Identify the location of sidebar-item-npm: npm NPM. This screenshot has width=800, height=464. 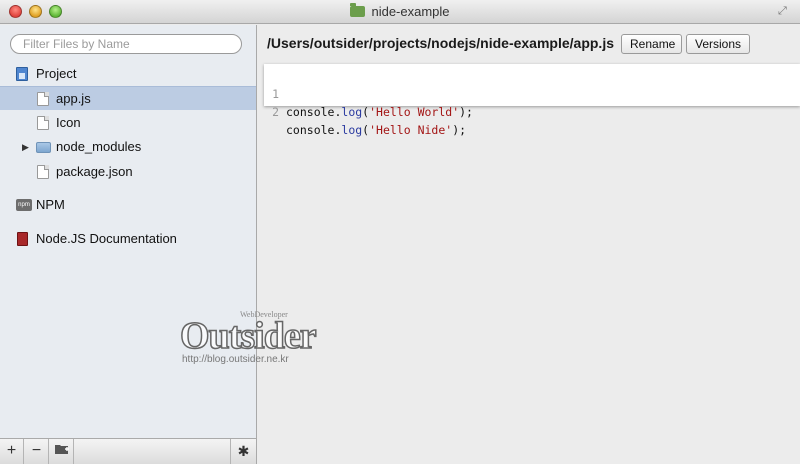
(128, 205).